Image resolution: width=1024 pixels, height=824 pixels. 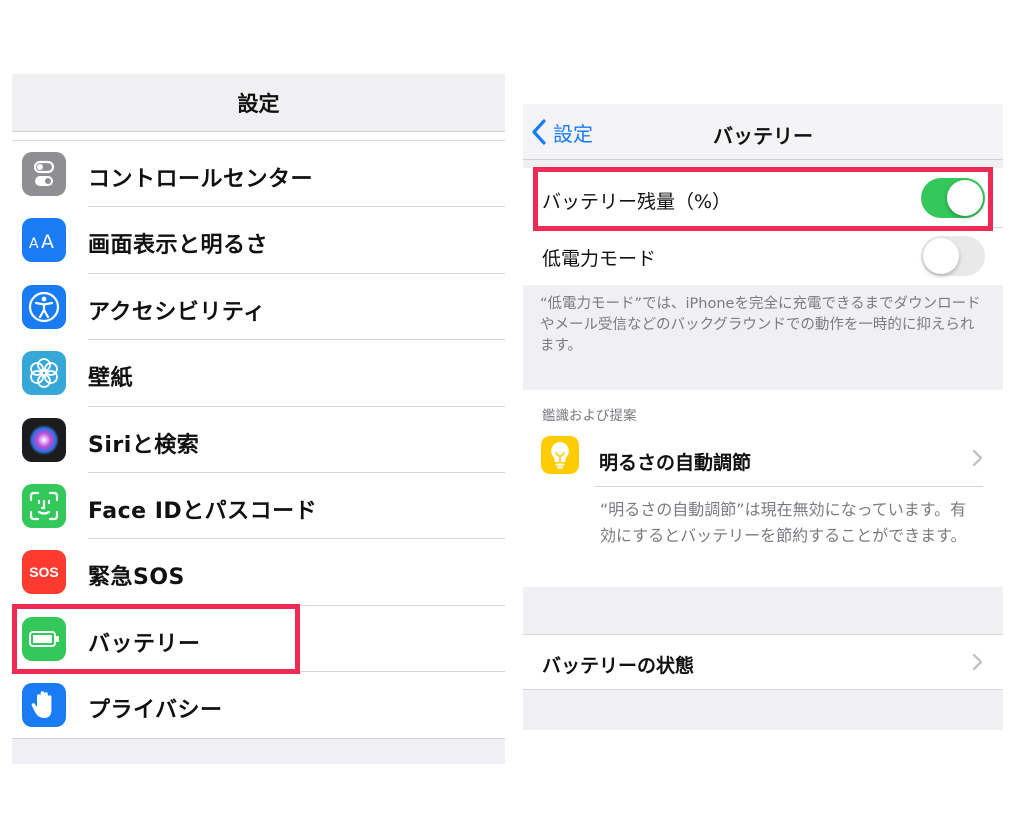 I want to click on sos-icon: SOS, so click(x=44, y=572).